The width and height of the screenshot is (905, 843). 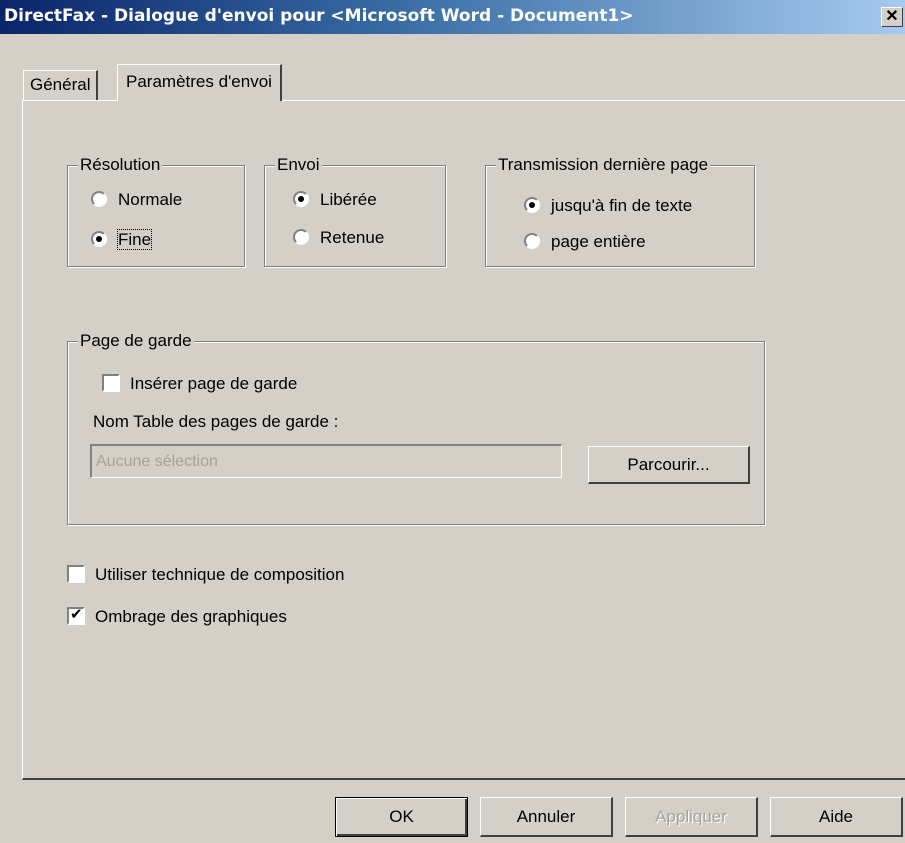 I want to click on ombrage-box, so click(x=76, y=615).